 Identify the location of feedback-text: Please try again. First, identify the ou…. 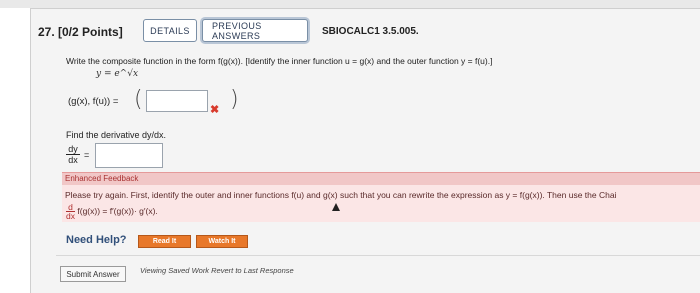
(341, 195).